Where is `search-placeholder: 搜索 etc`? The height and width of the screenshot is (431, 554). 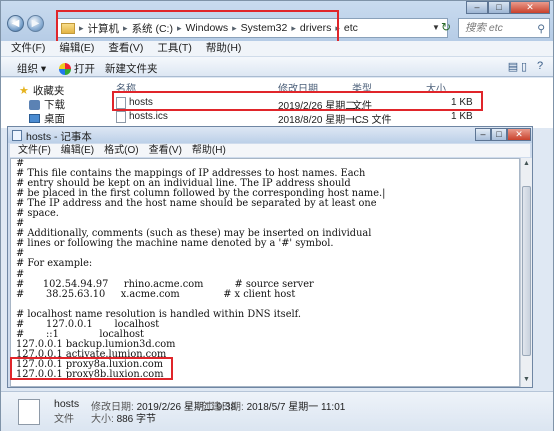
search-placeholder: 搜索 etc is located at coordinates (484, 28).